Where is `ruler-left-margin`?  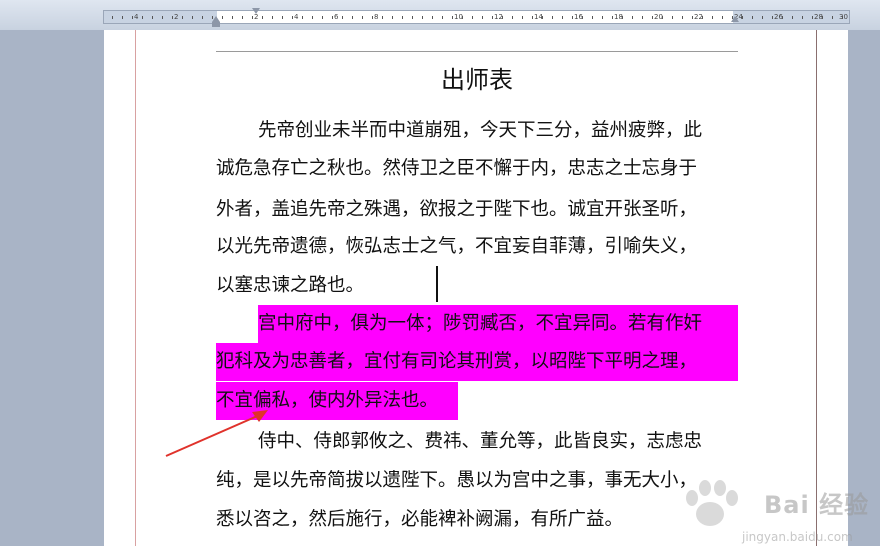
ruler-left-margin is located at coordinates (160, 17).